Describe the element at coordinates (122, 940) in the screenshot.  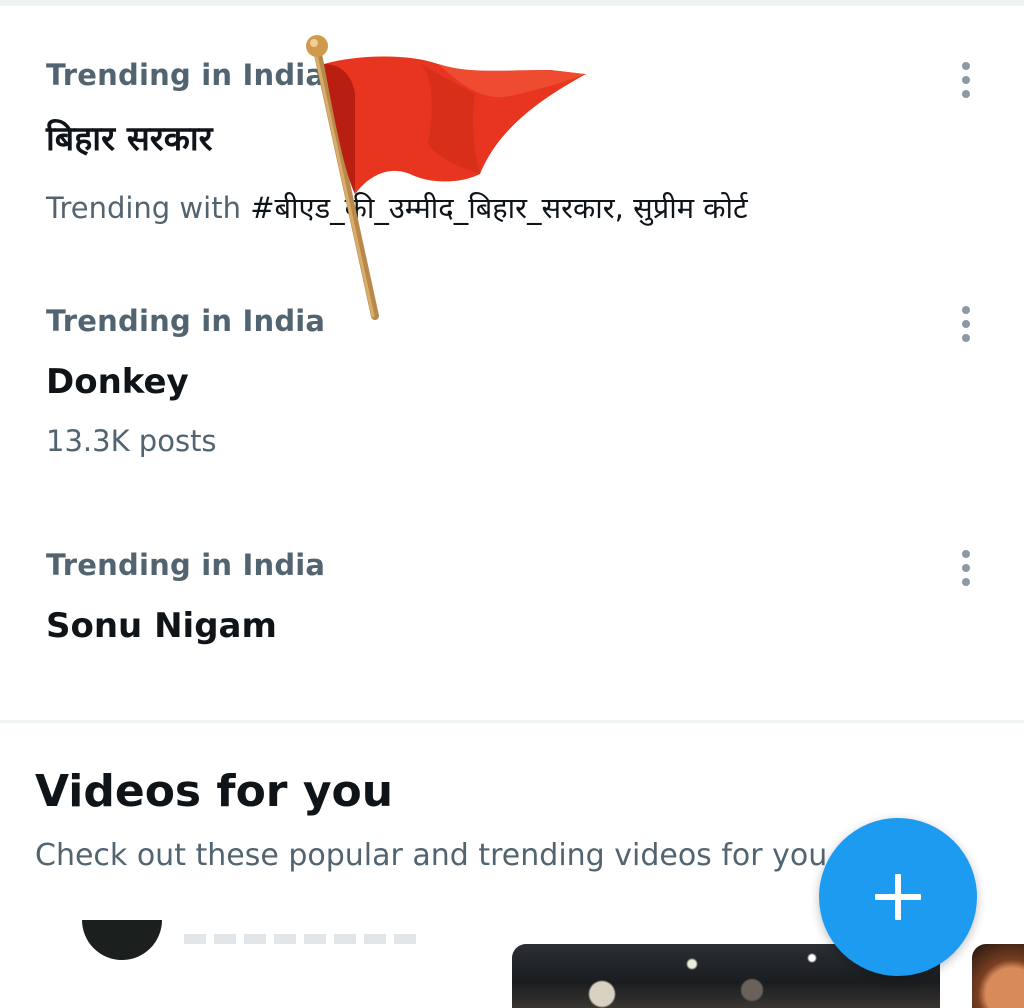
I see `avatar` at that location.